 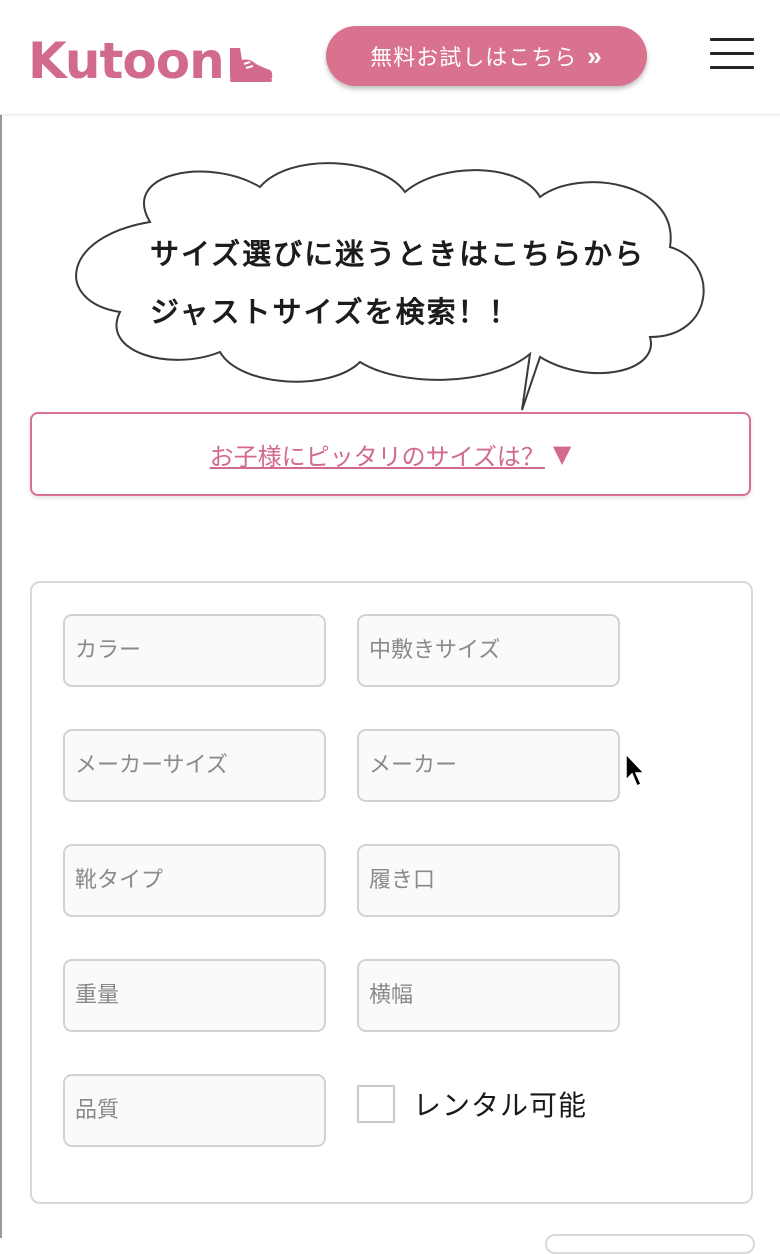 What do you see at coordinates (488, 995) in the screenshot?
I see `width-field` at bounding box center [488, 995].